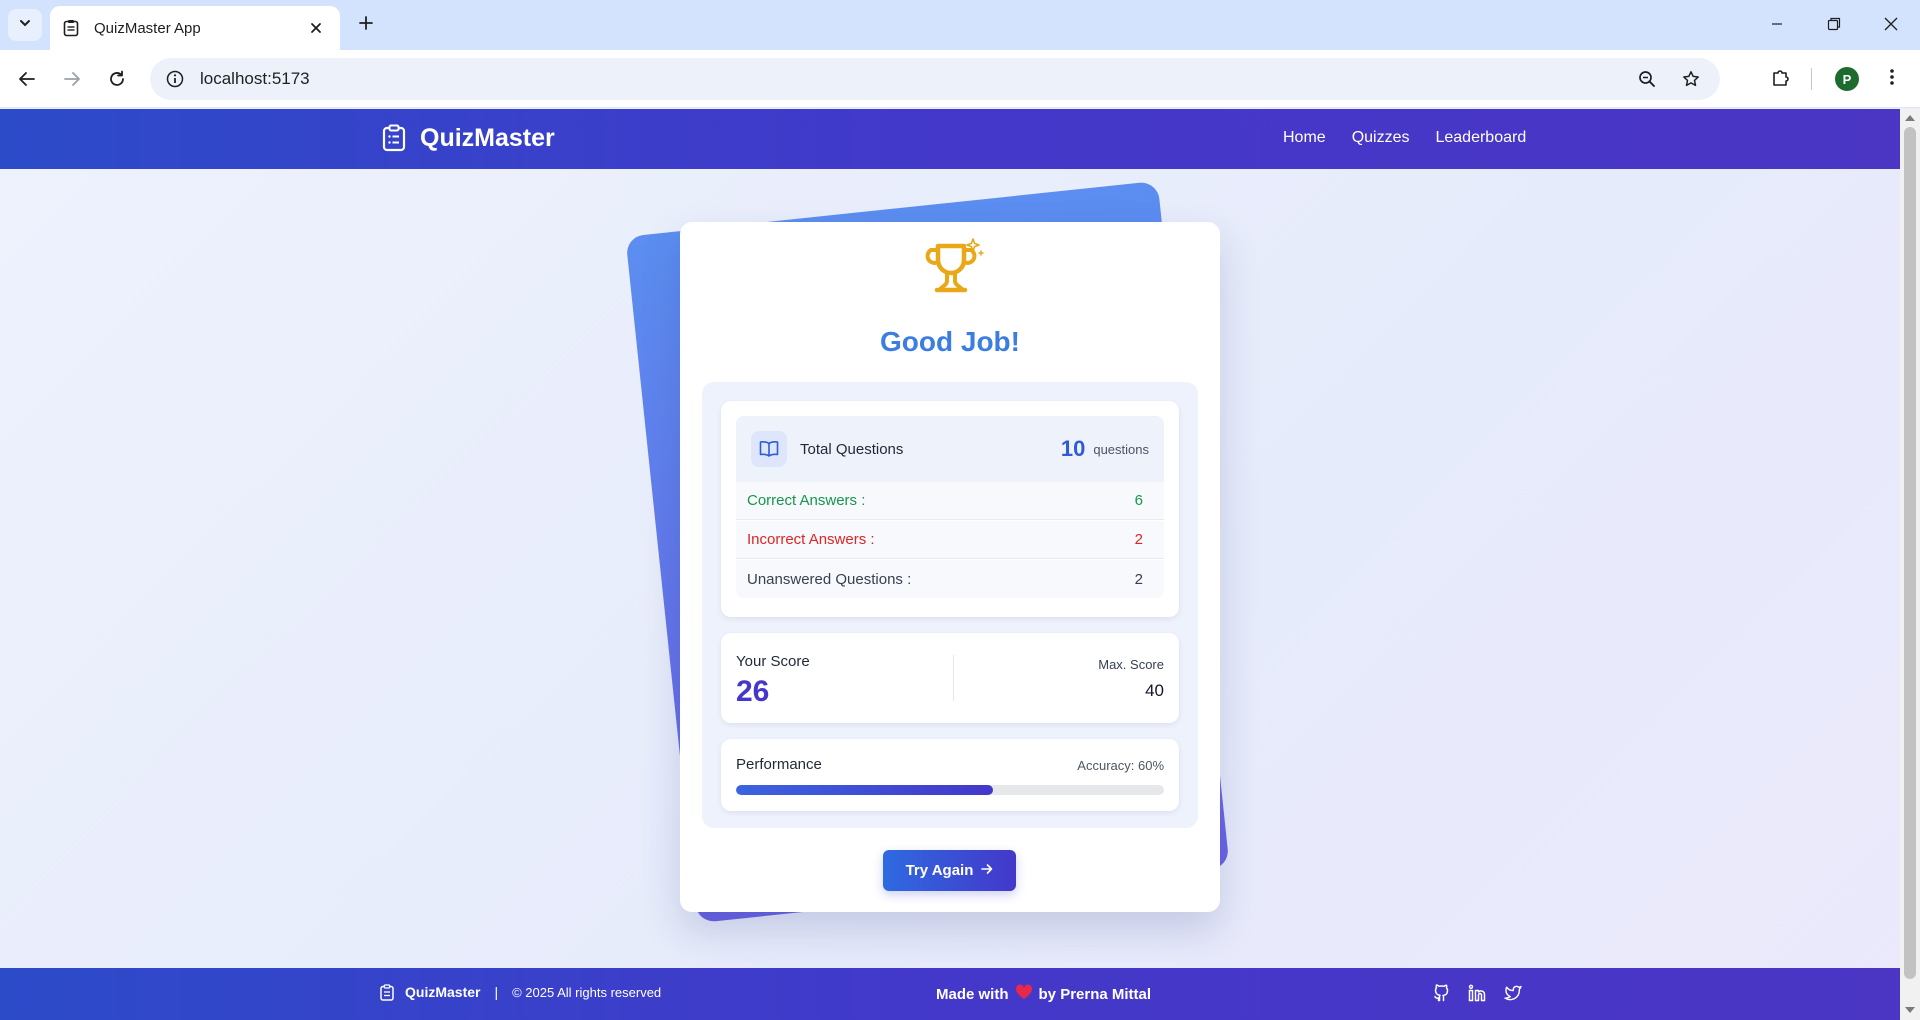  Describe the element at coordinates (1381, 138) in the screenshot. I see `nav-link-quizzes: Quizzes` at that location.